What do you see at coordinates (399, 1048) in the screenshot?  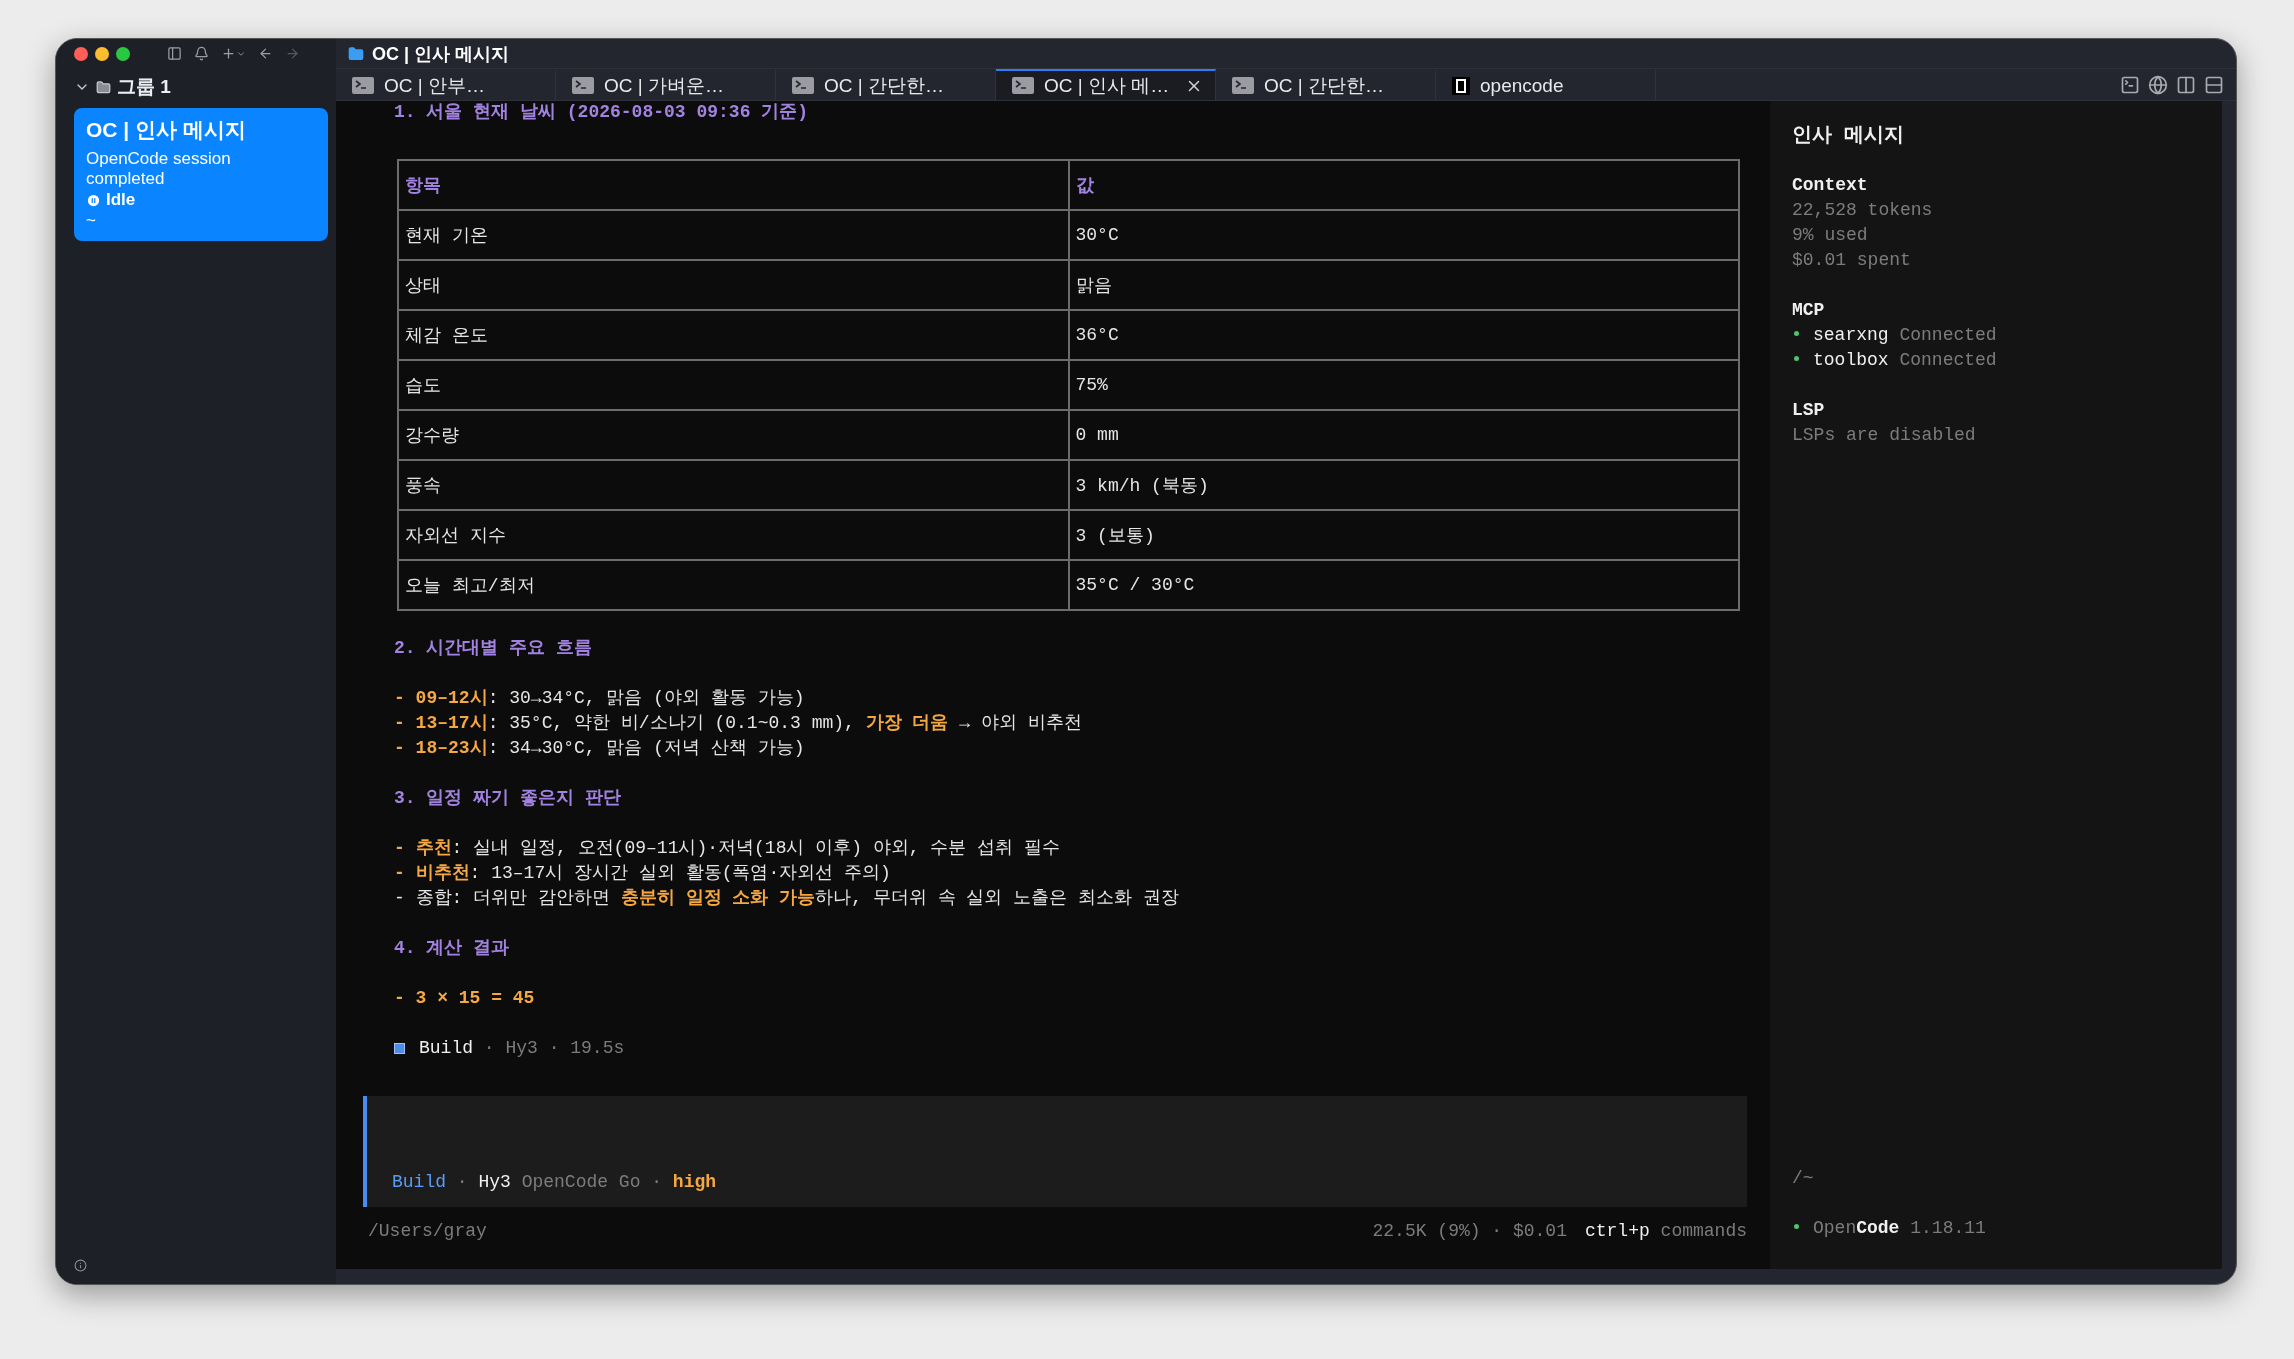 I see `status-square-icon` at bounding box center [399, 1048].